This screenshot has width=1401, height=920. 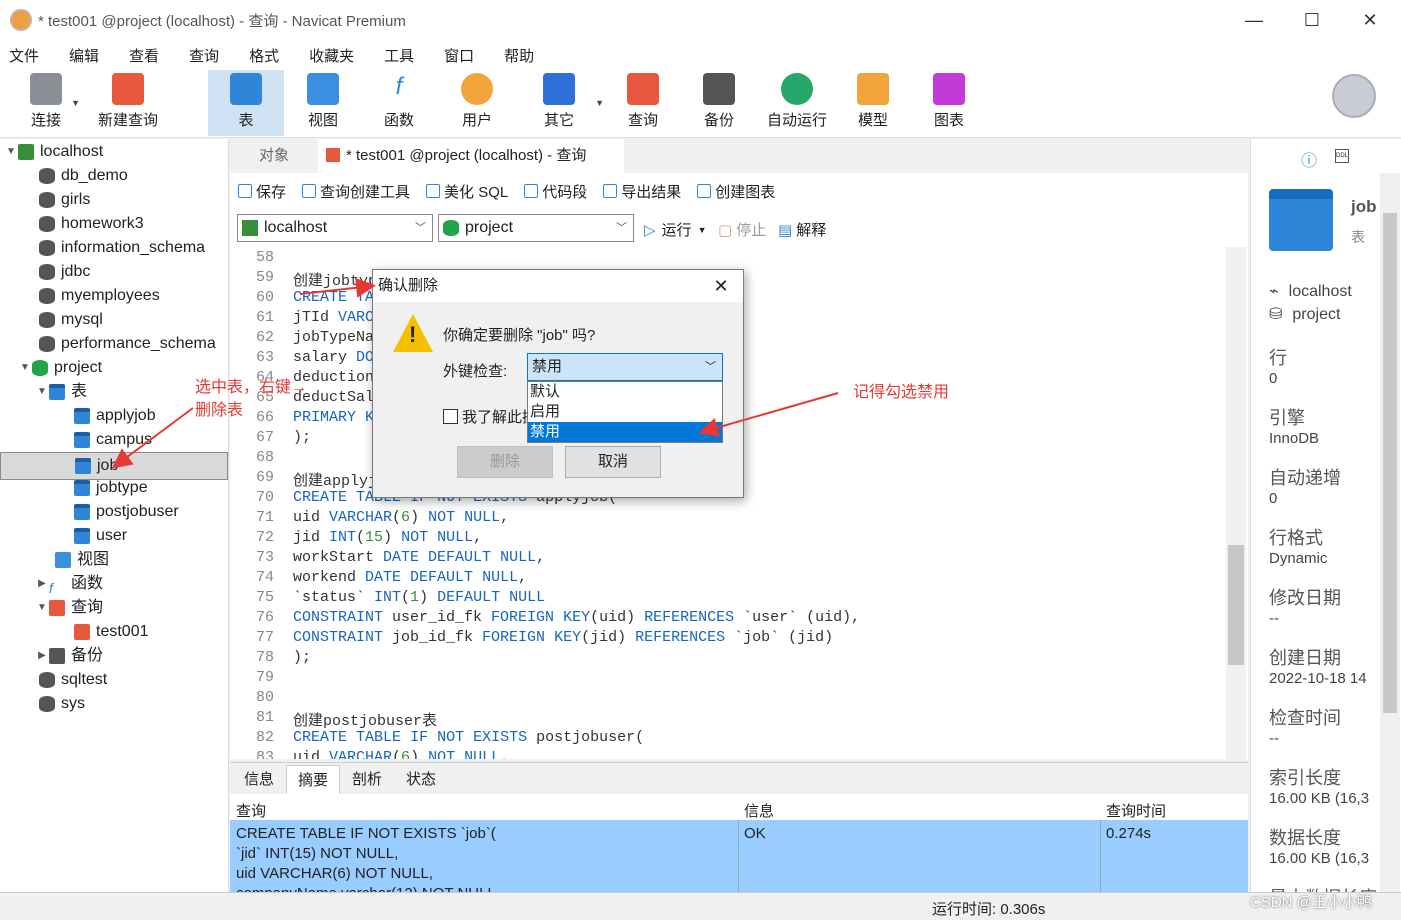 I want to click on new-query-button: 新建查询, so click(x=128, y=103).